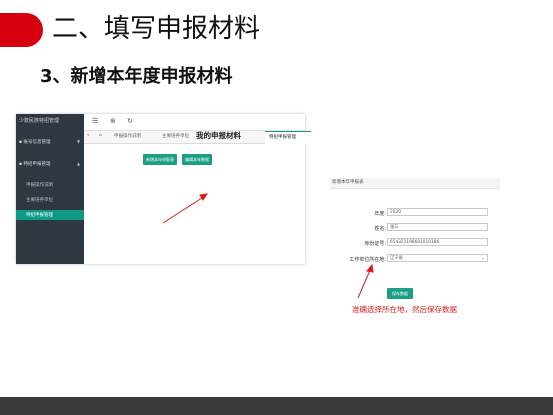 The height and width of the screenshot is (415, 553). I want to click on globe-icon: ⊕, so click(113, 121).